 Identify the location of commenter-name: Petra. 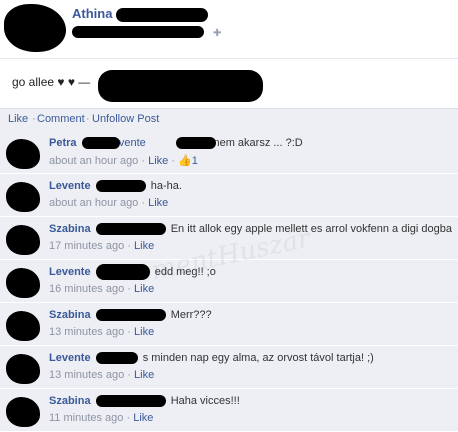
(63, 143).